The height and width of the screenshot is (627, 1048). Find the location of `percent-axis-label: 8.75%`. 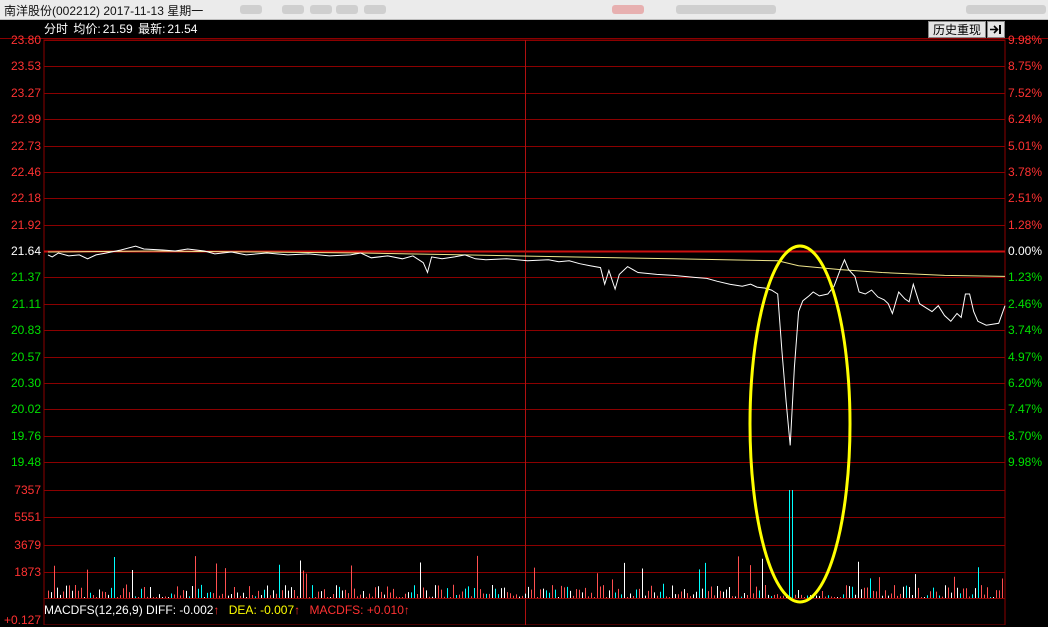

percent-axis-label: 8.75% is located at coordinates (1025, 66).